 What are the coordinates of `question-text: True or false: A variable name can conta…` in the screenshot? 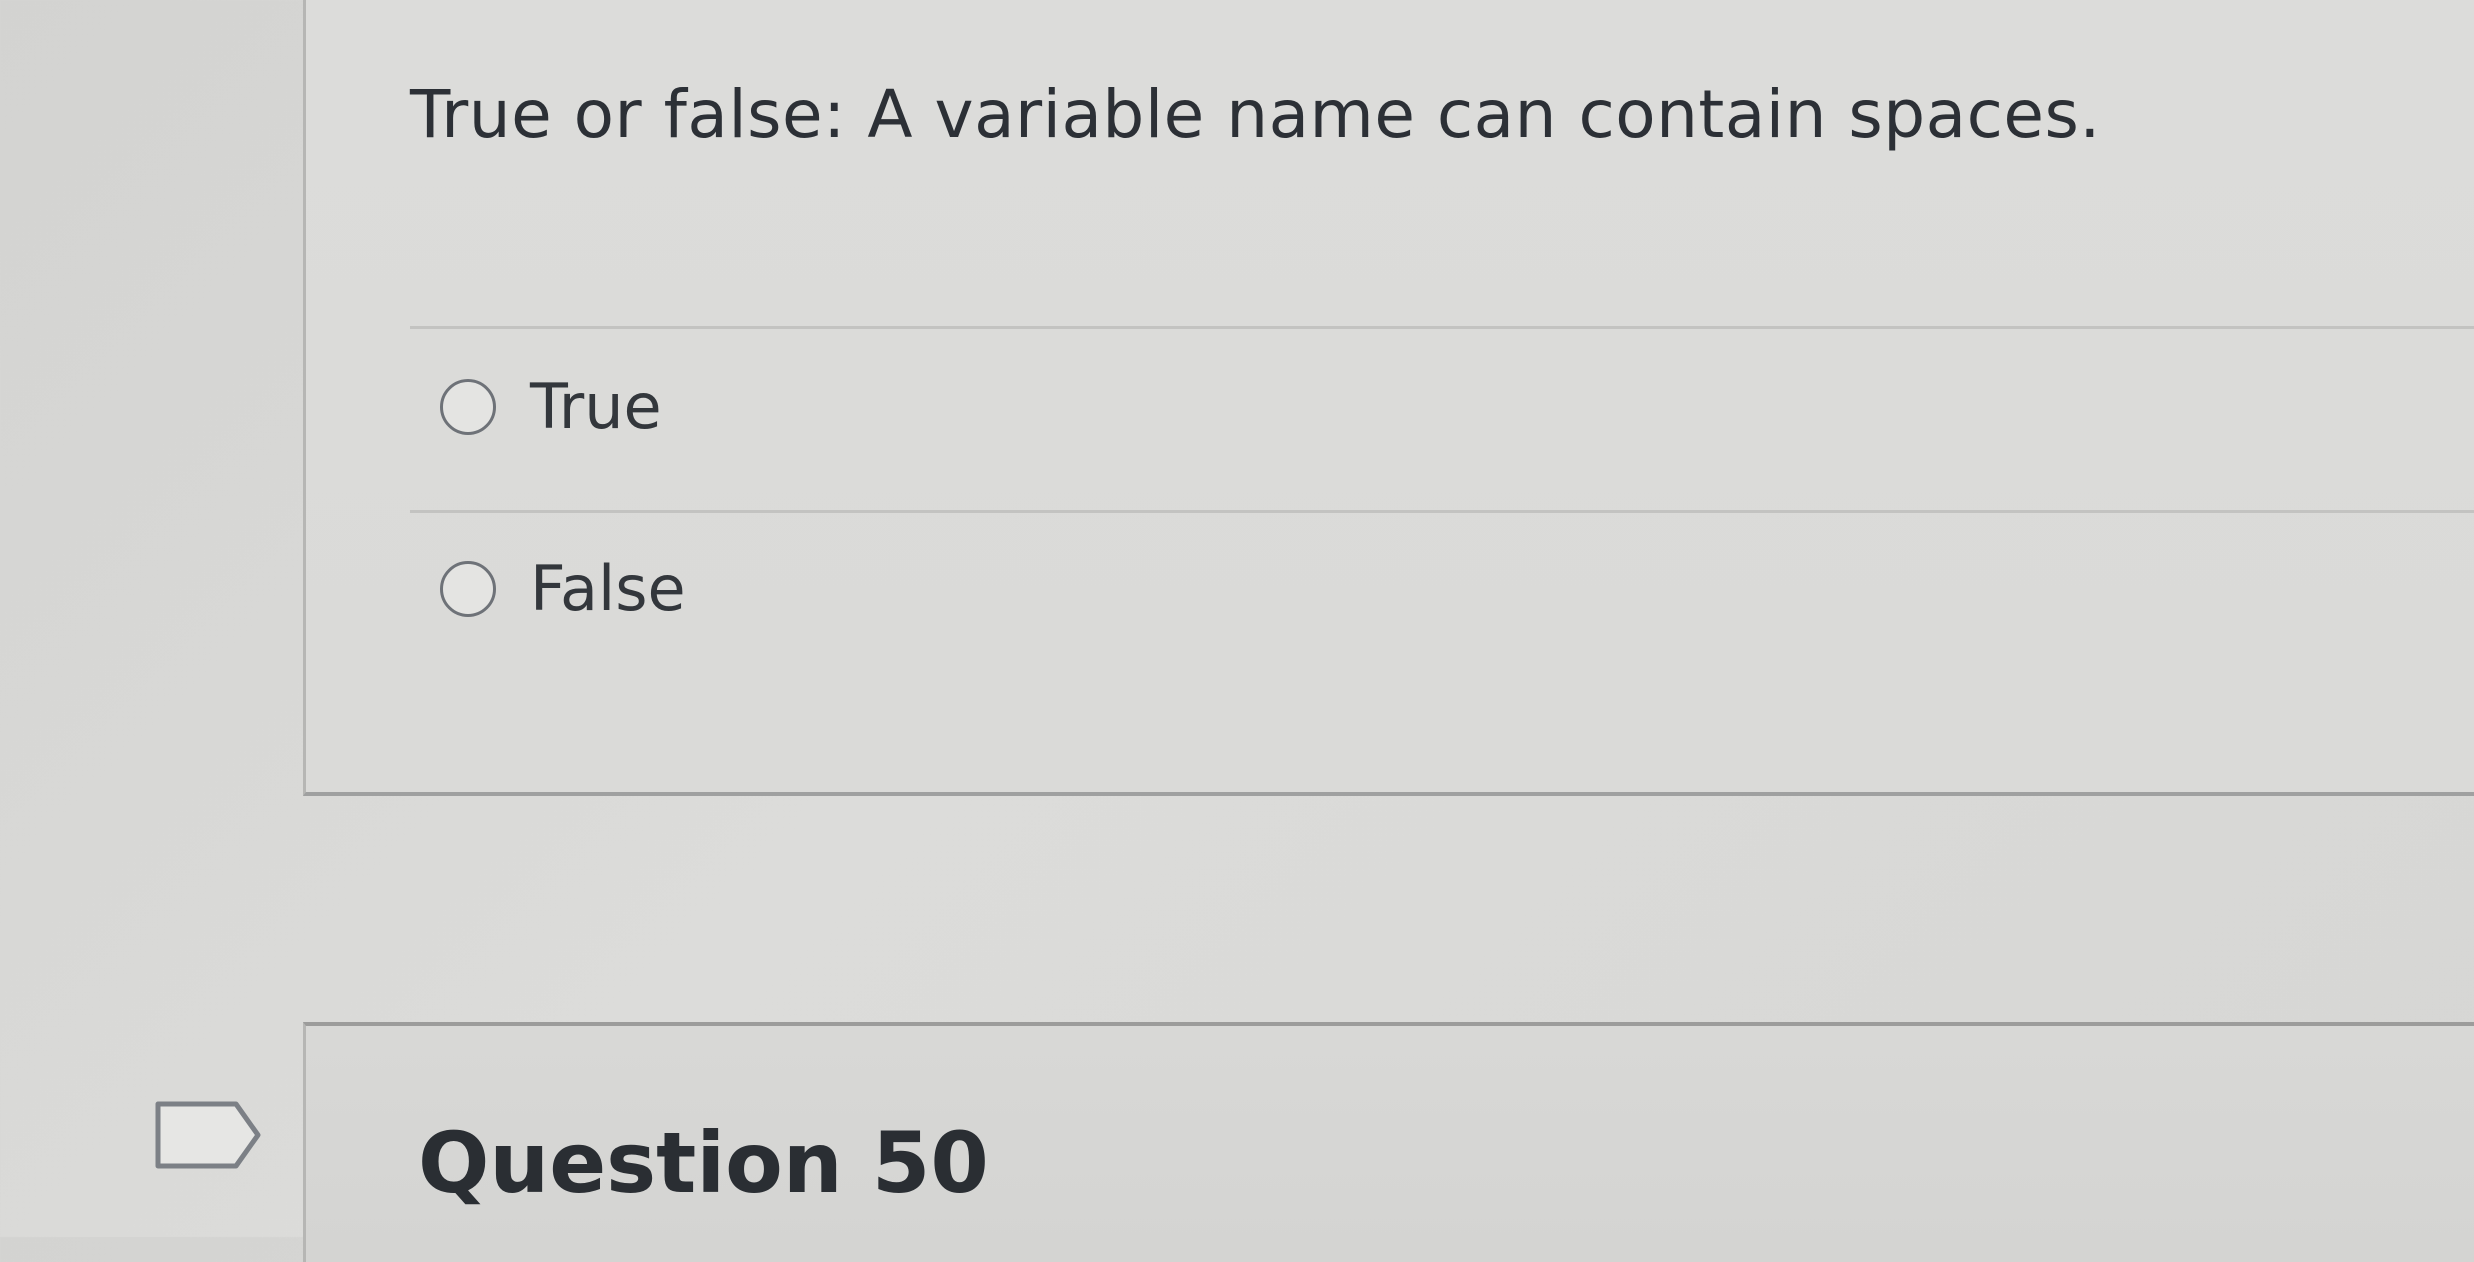 It's located at (1255, 114).